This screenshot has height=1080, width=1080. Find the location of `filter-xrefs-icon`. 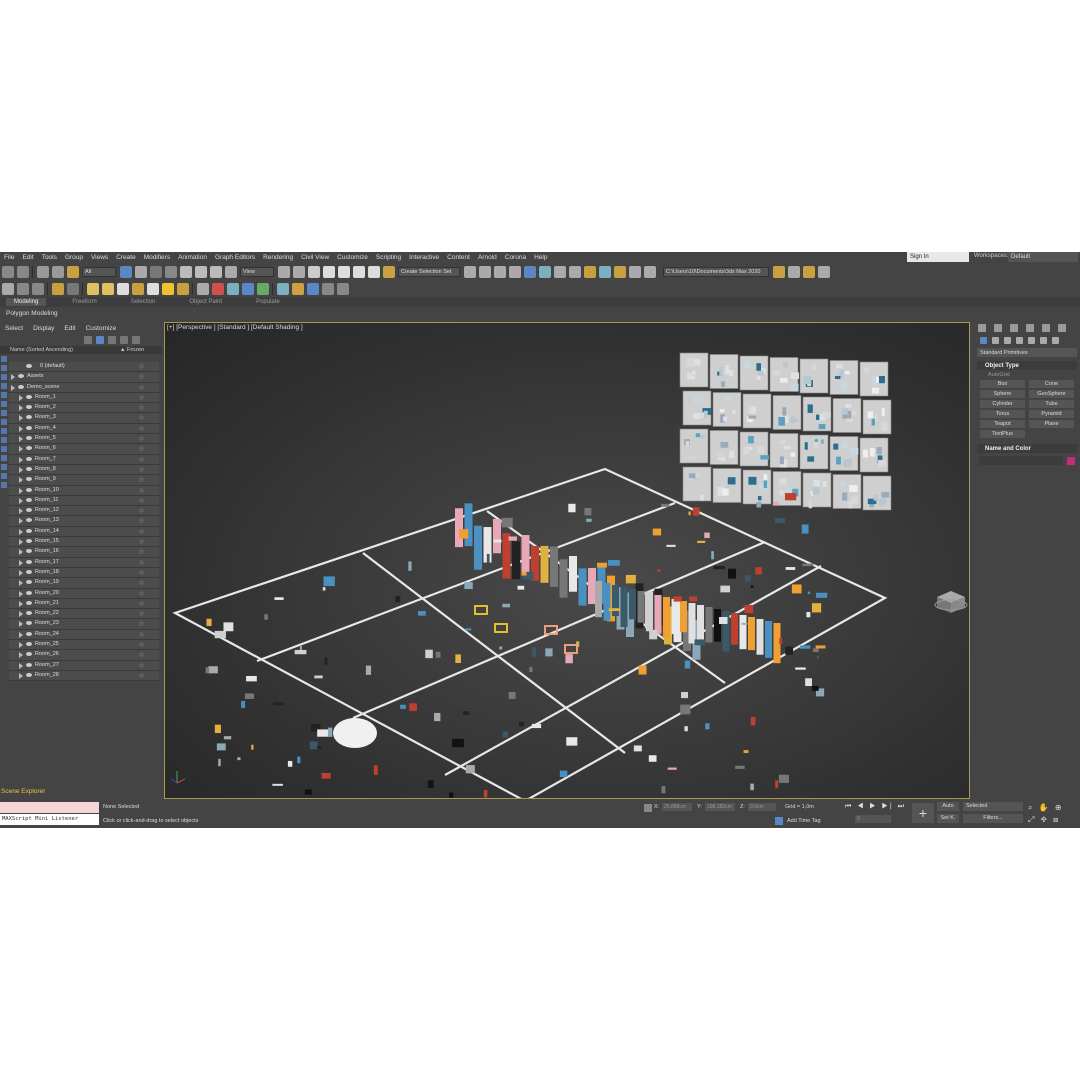

filter-xrefs-icon is located at coordinates (4, 422).